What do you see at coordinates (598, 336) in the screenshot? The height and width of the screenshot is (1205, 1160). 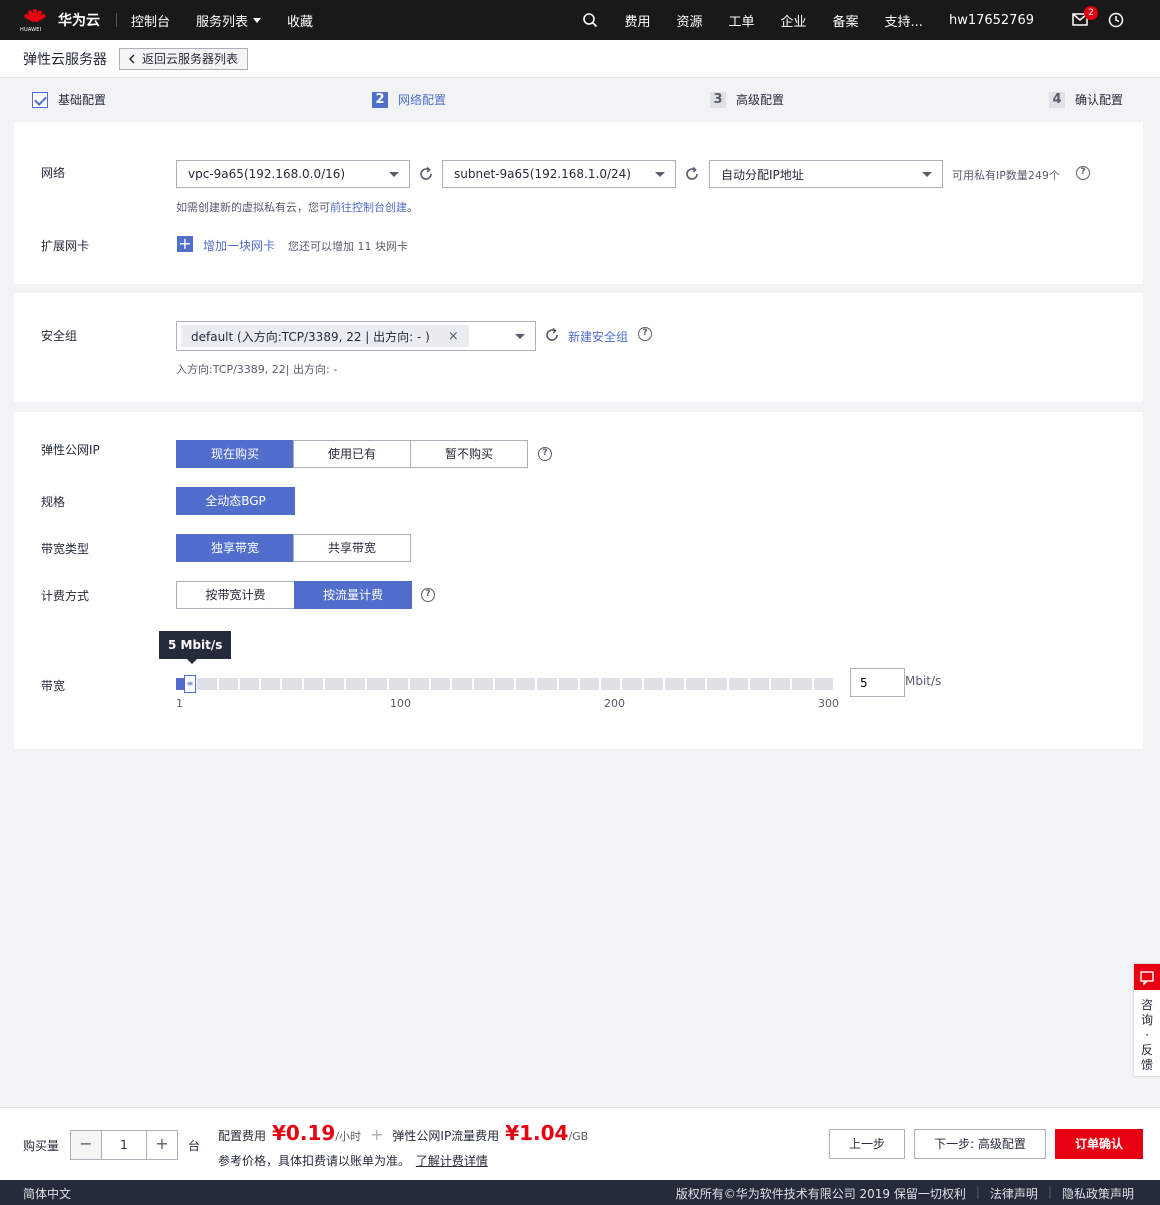 I see `new-security-group-link: 新建安全组` at bounding box center [598, 336].